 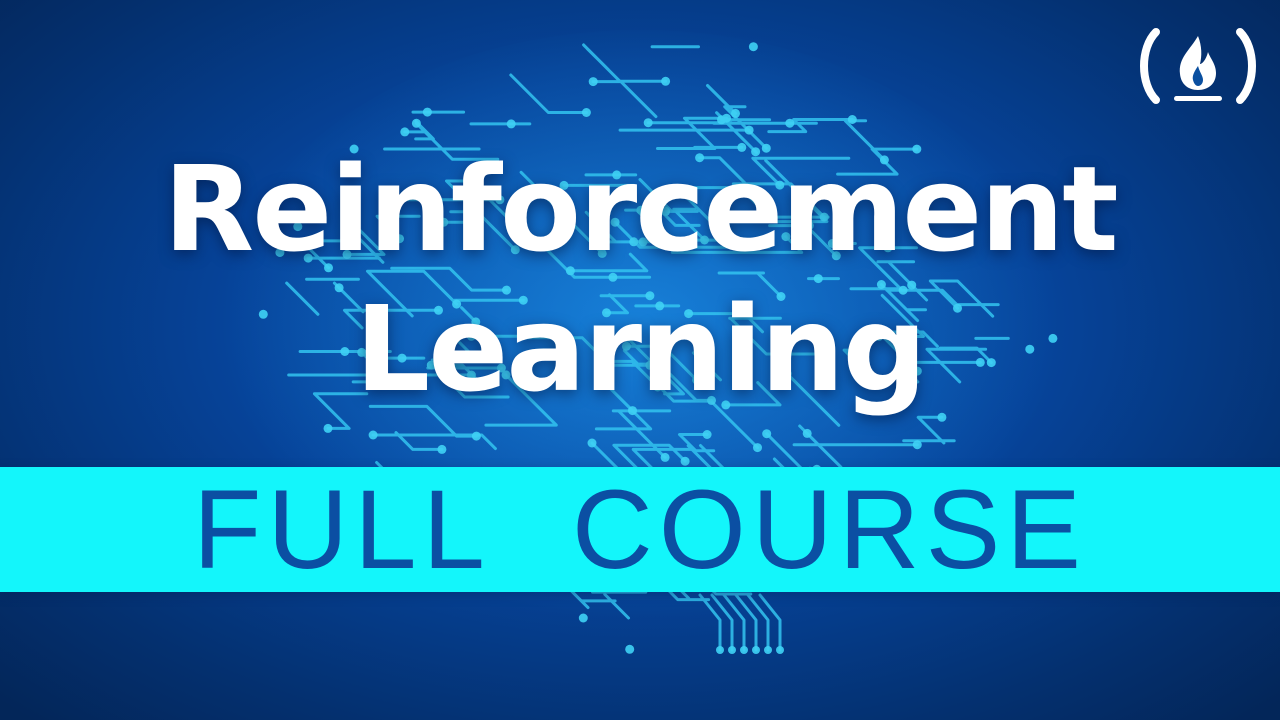 I want to click on course-title-line-2: Learning, so click(x=641, y=349).